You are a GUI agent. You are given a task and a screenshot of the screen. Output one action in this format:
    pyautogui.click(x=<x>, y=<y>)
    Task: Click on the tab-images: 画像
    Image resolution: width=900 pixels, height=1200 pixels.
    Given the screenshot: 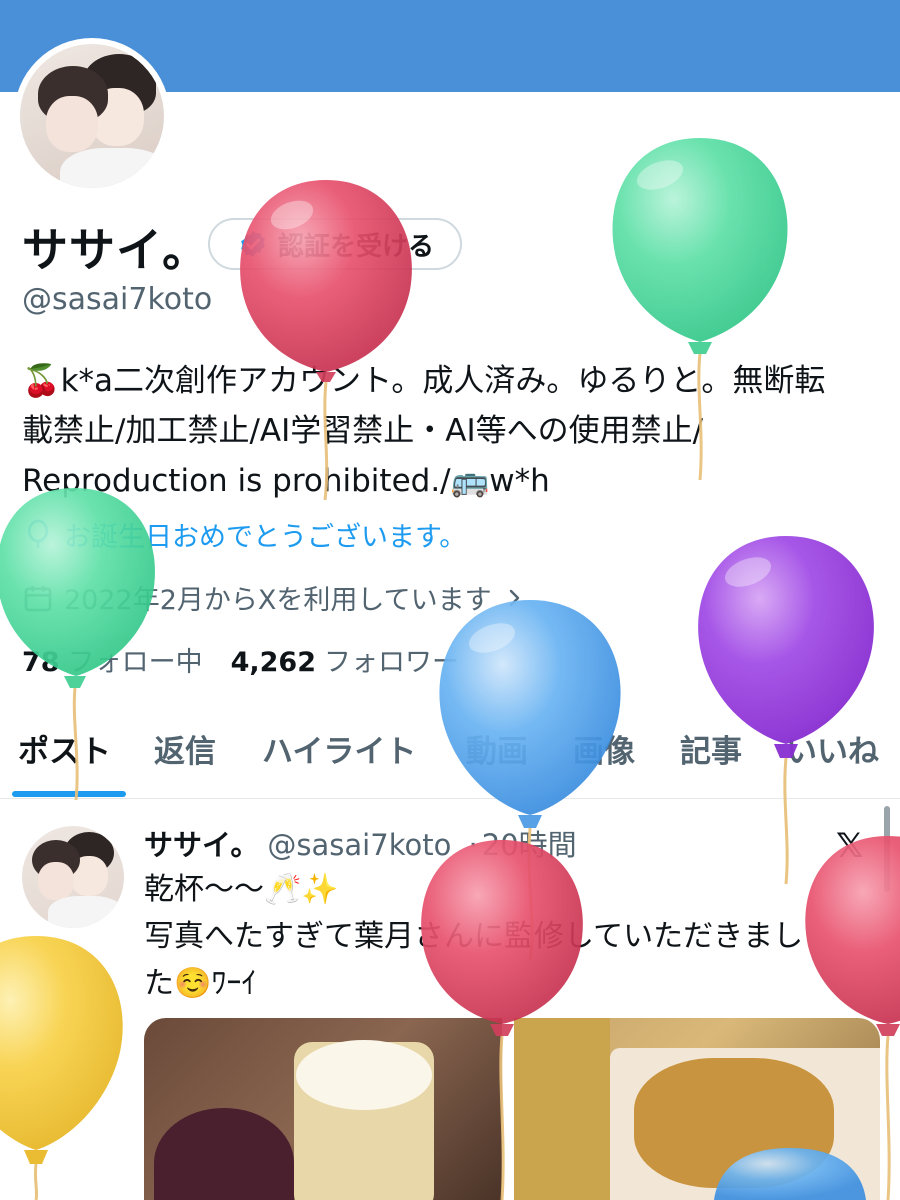 What is the action you would take?
    pyautogui.click(x=604, y=748)
    